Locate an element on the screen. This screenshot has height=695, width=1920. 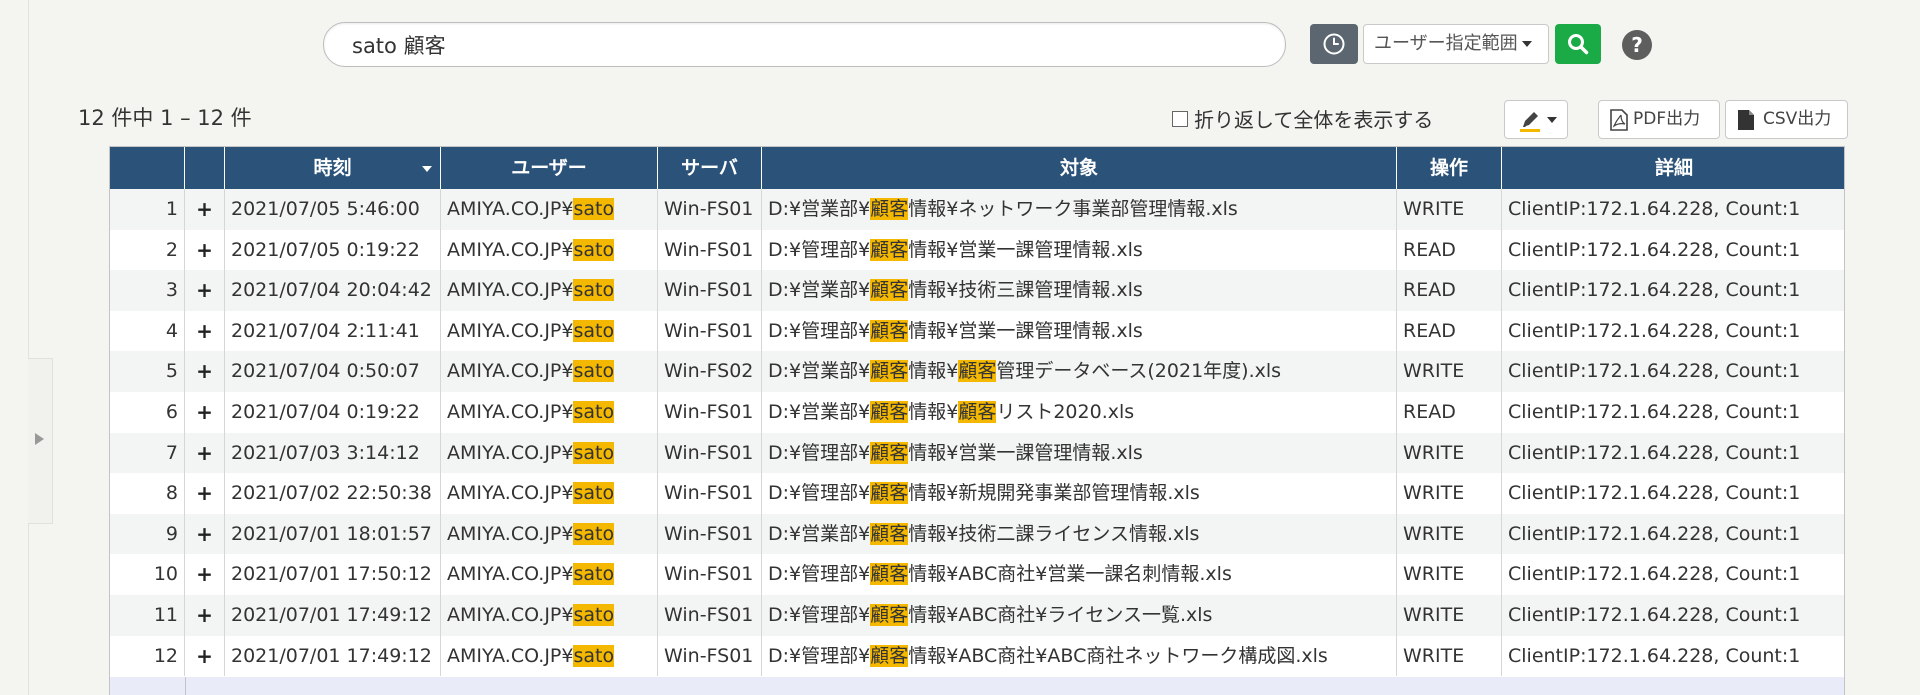
target-cell: D:¥営業部¥顧客情報¥技術二課ライセンス情報.xls is located at coordinates (1079, 534).